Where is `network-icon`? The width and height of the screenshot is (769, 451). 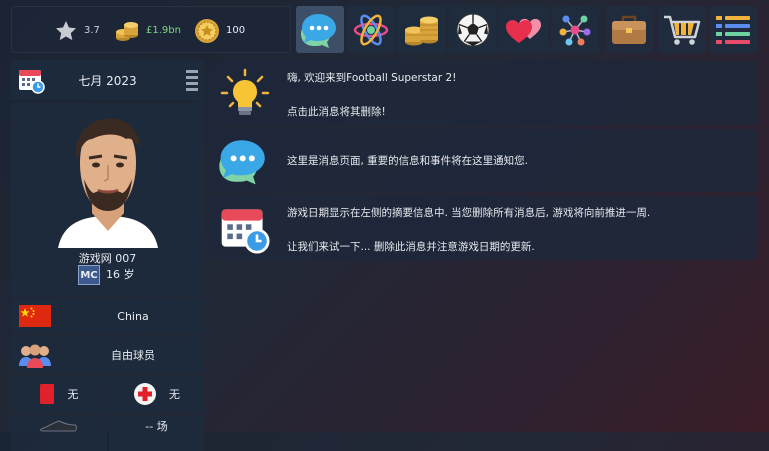 network-icon is located at coordinates (575, 30).